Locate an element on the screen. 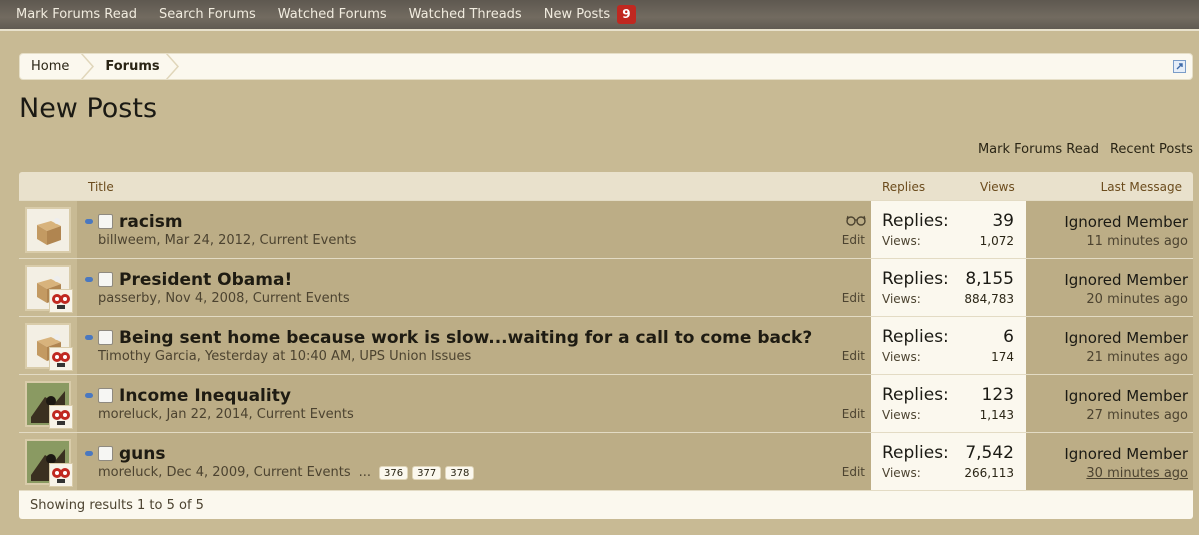 The width and height of the screenshot is (1199, 535). views-count: 1,143 is located at coordinates (996, 415).